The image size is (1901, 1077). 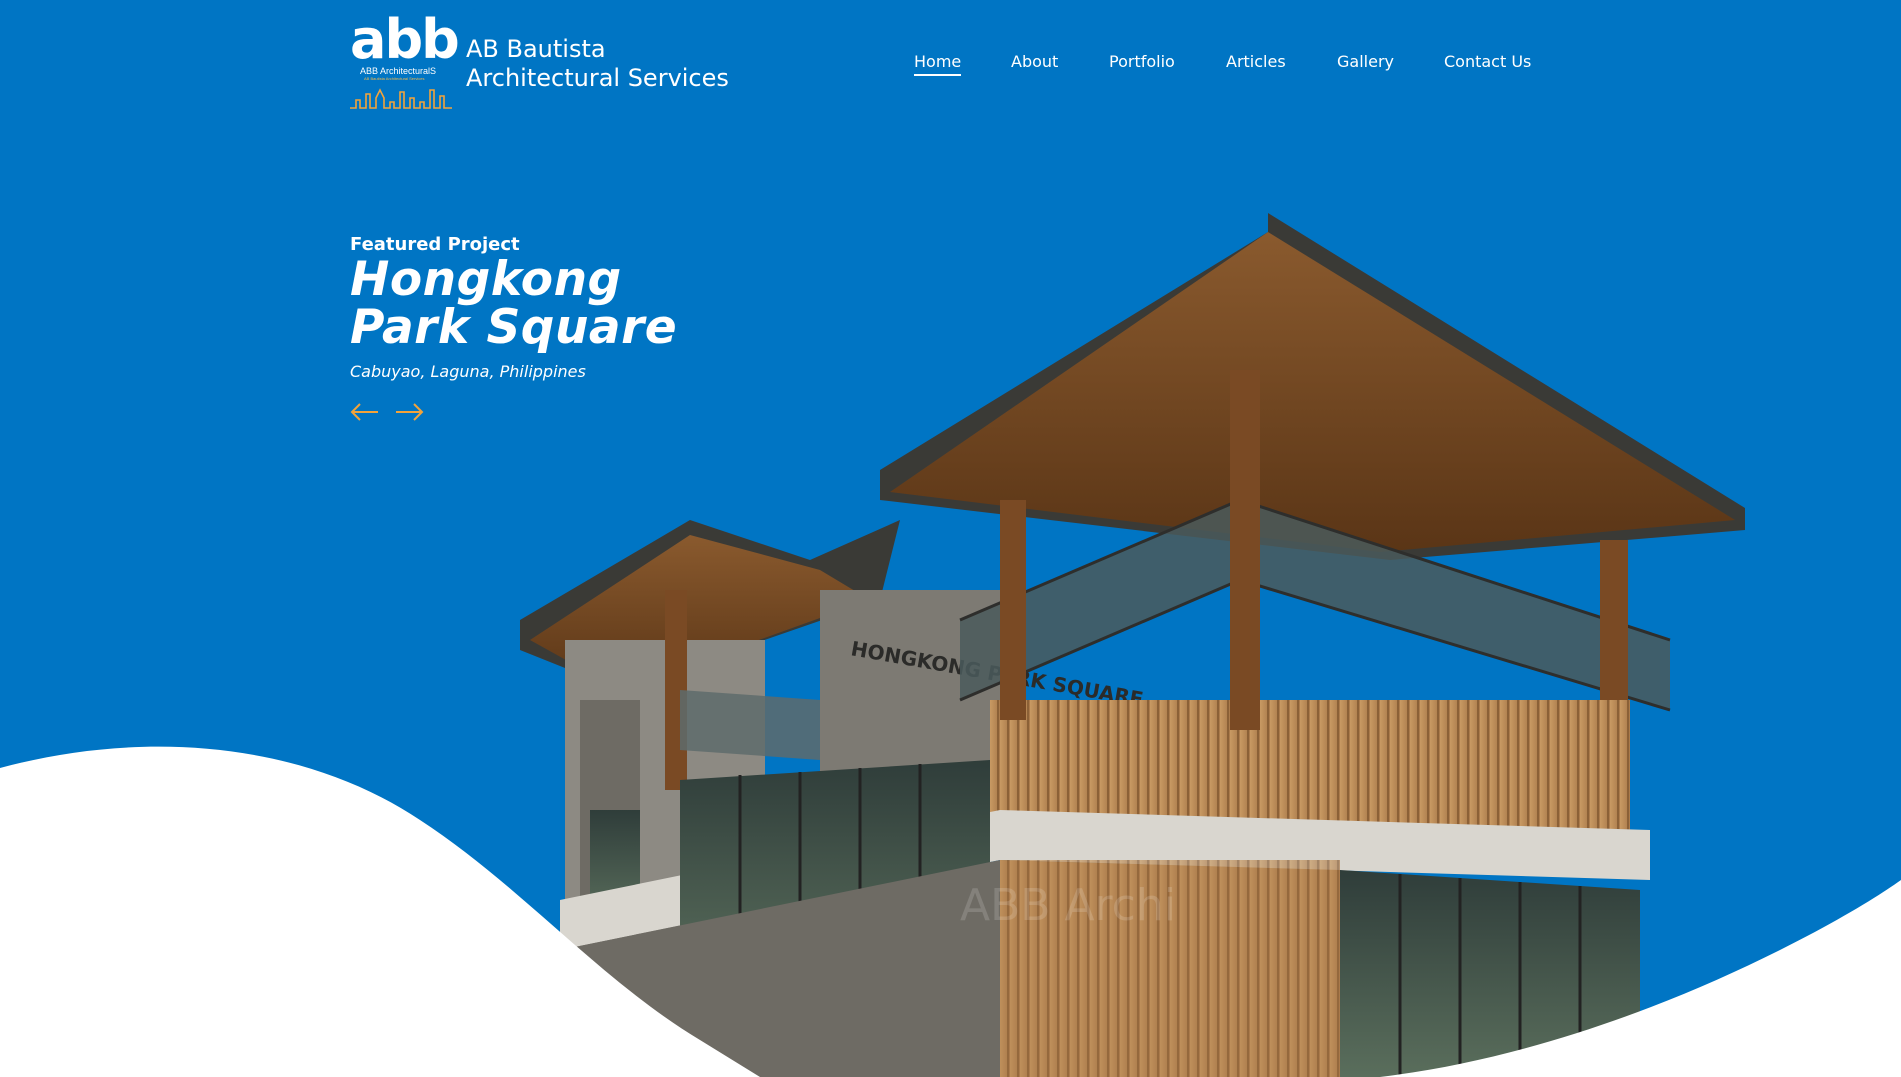 I want to click on arrow-right-icon, so click(x=410, y=412).